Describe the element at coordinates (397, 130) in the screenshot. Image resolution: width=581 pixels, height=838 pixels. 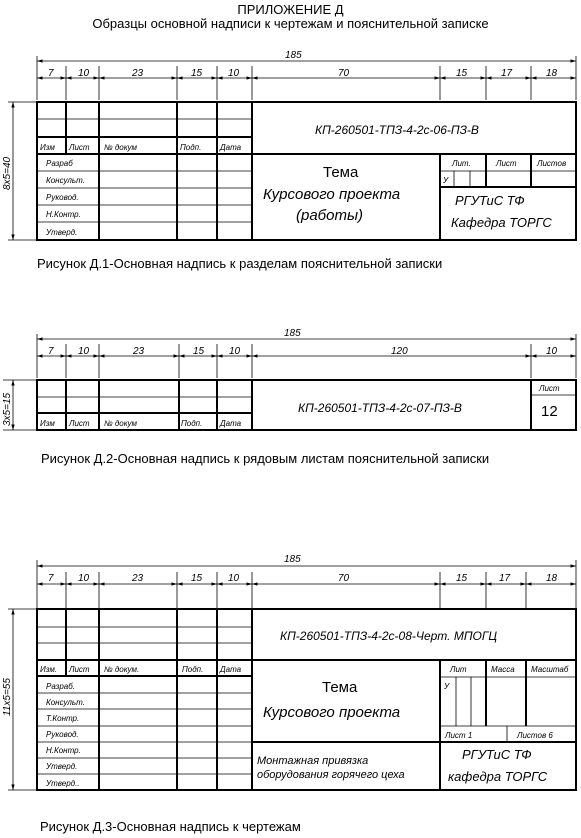
I see `document-code: КП-260501-ТПЗ-4-2с-06-ПЗ-В` at that location.